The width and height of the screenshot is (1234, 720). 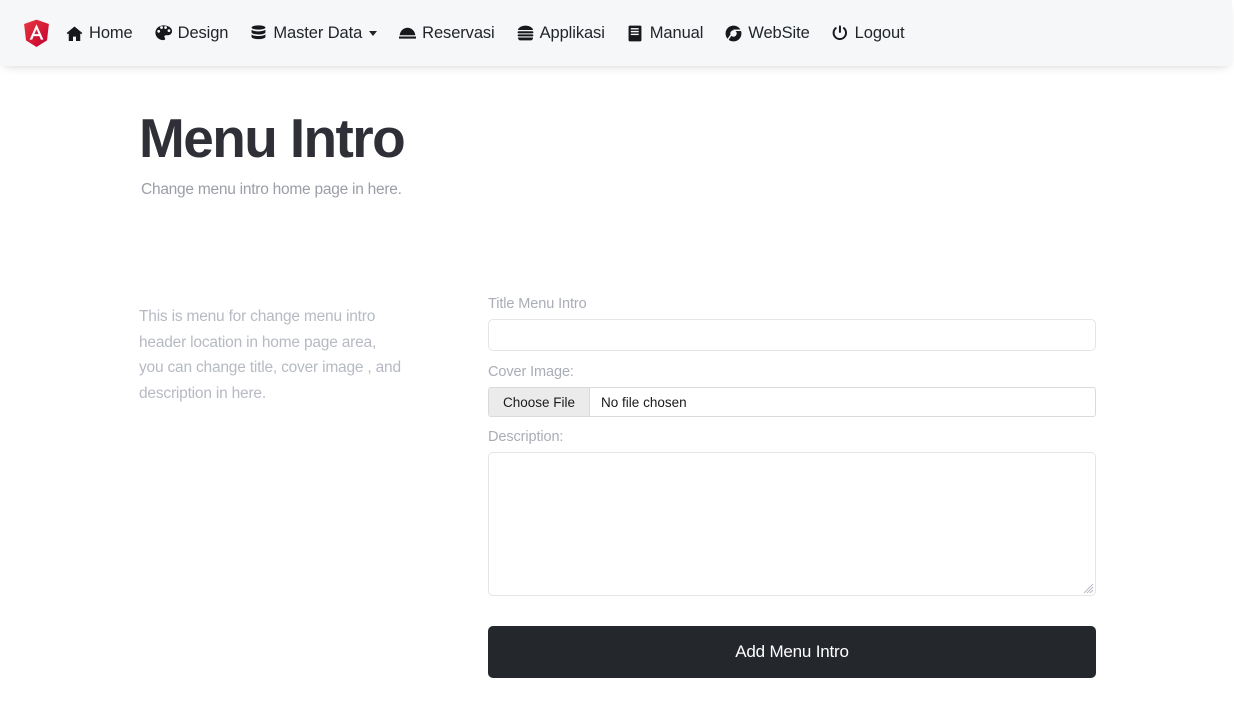 I want to click on palette-icon, so click(x=163, y=33).